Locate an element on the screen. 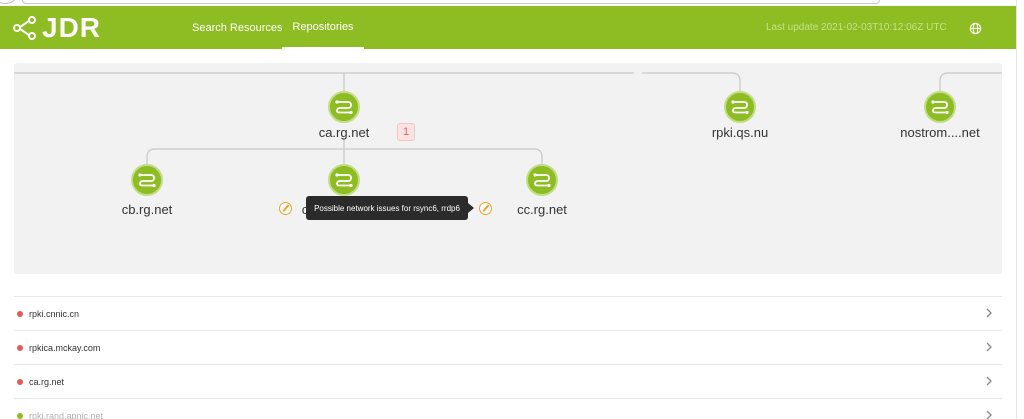  node-label: cb.rg.net is located at coordinates (147, 209).